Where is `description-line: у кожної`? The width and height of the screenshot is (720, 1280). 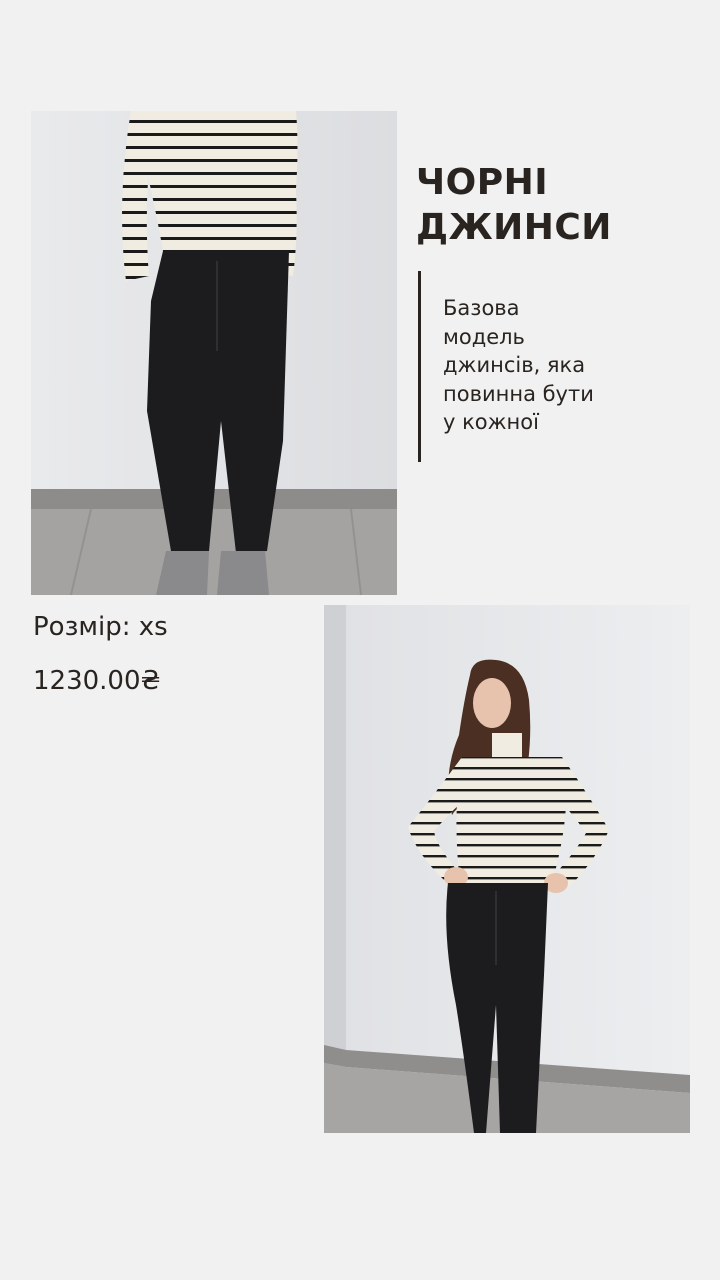
description-line: у кожної is located at coordinates (491, 422).